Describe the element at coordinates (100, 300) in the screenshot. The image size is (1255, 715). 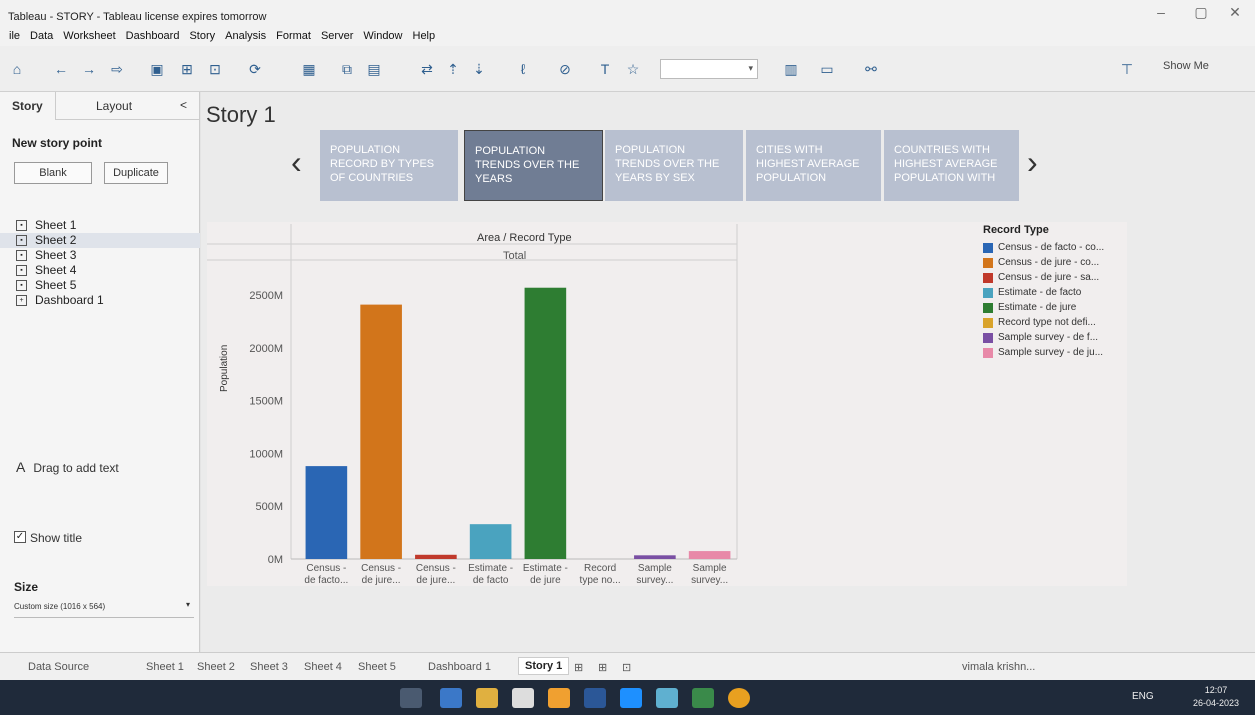
I see `dashboard-item-1: + Dashboard 1` at that location.